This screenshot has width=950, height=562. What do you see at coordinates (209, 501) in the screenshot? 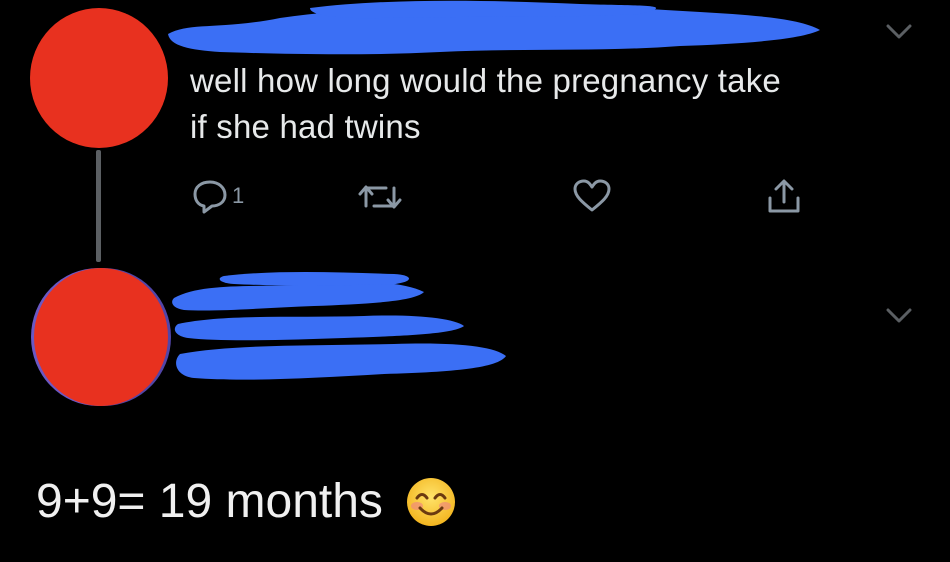
I see `reply-text: 9+9= 19 months` at bounding box center [209, 501].